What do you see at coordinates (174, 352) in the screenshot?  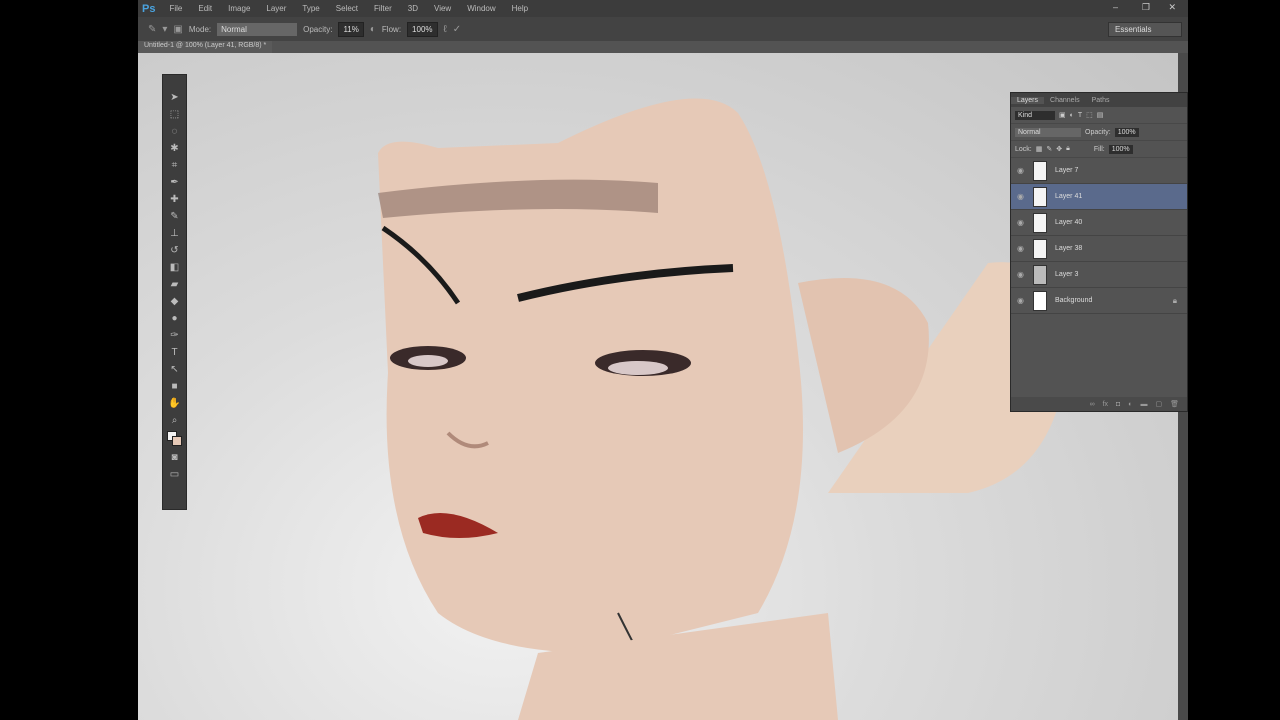 I see `type-tool-icon: T` at bounding box center [174, 352].